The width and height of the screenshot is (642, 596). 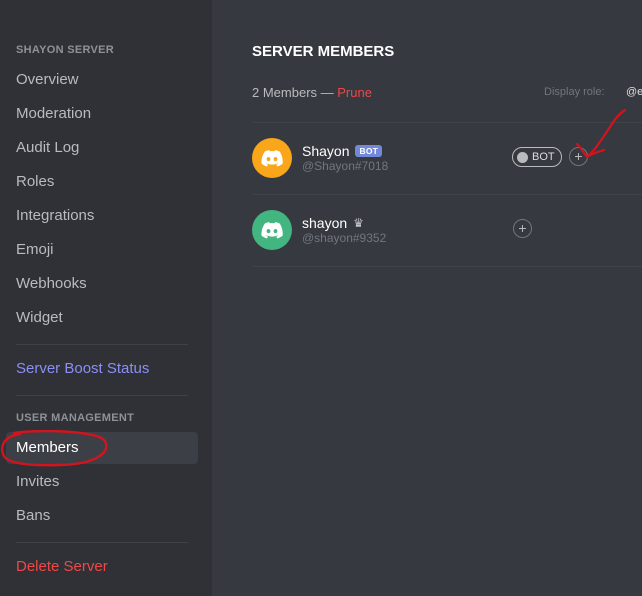 I want to click on role-color-dot, so click(x=522, y=157).